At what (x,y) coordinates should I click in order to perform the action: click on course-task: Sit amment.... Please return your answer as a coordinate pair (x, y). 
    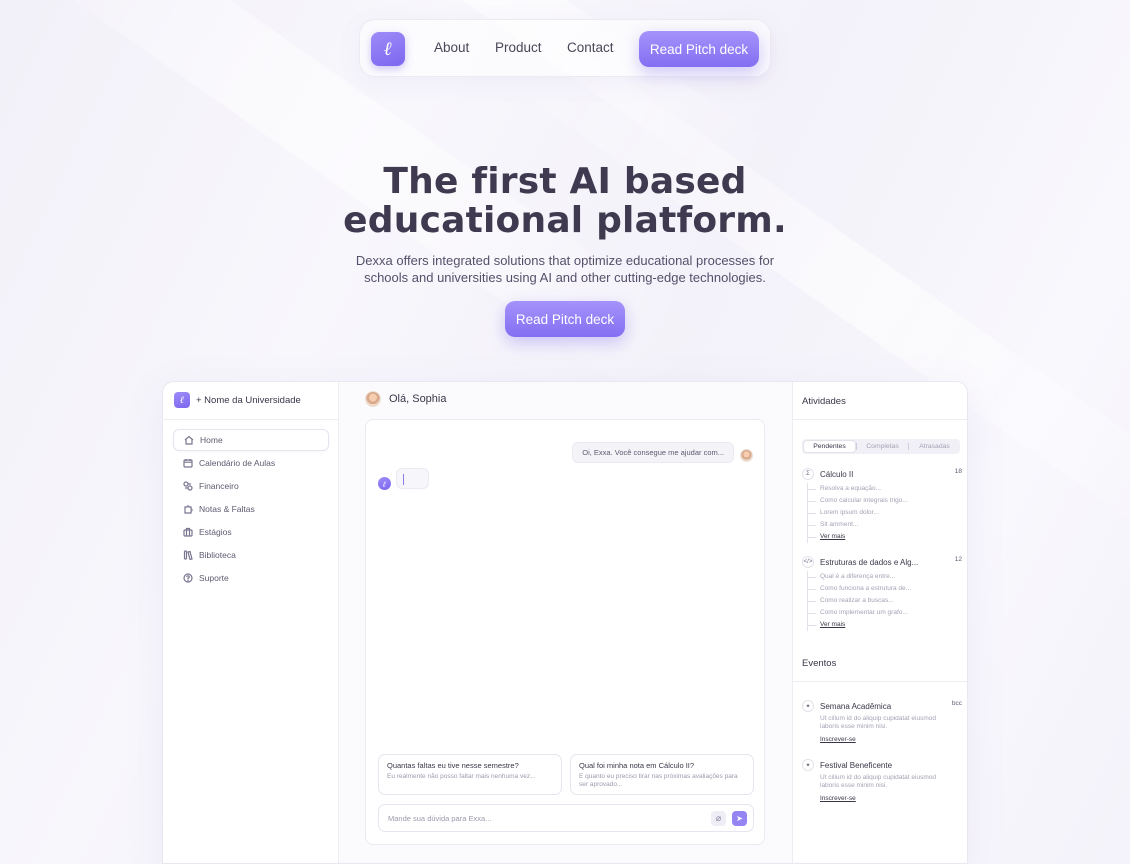
    Looking at the image, I should click on (885, 525).